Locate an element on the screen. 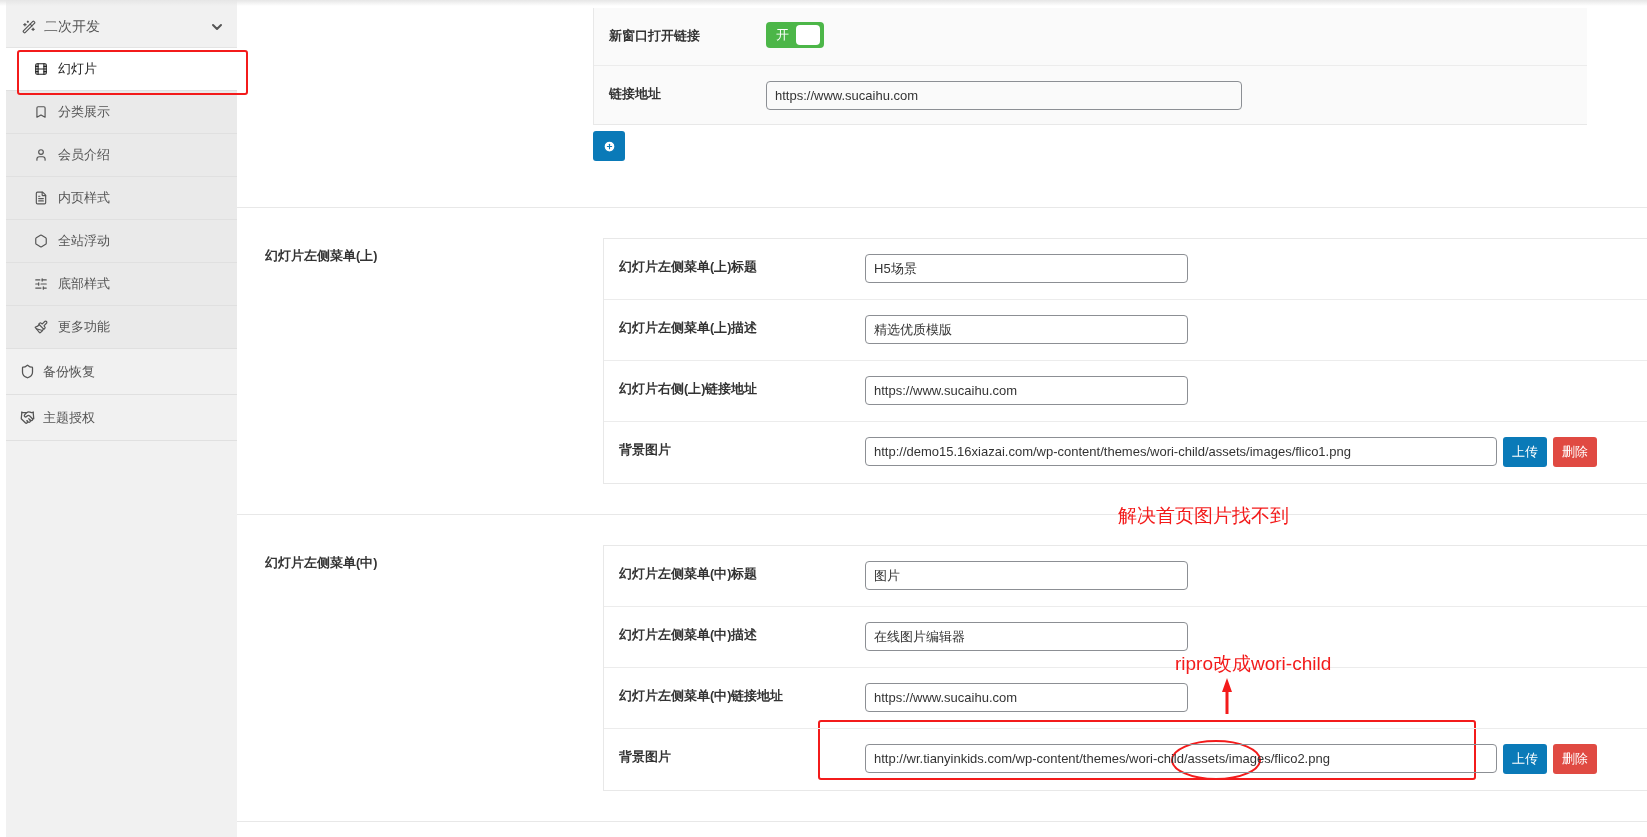 This screenshot has height=837, width=1647. sidebar-item: 会员介绍 is located at coordinates (121, 155).